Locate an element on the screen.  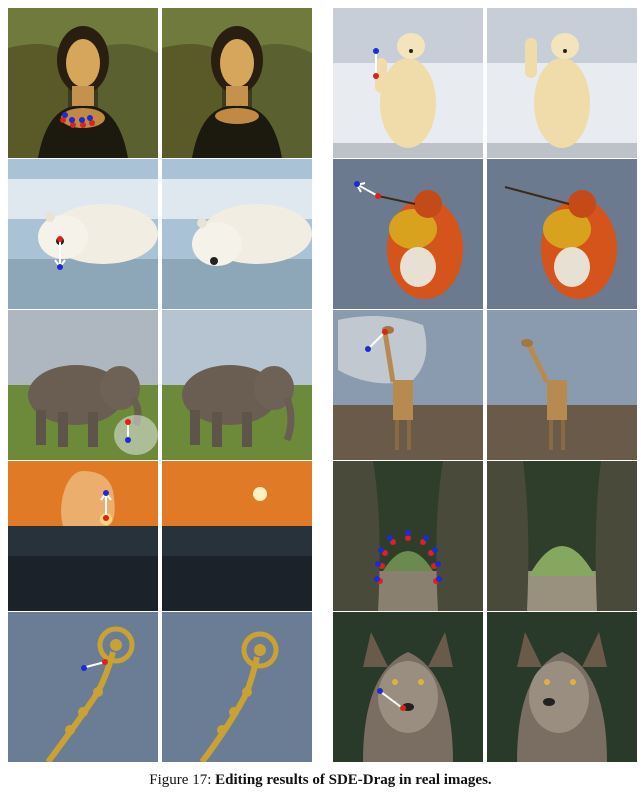
giraffe-original-image is located at coordinates (408, 385).